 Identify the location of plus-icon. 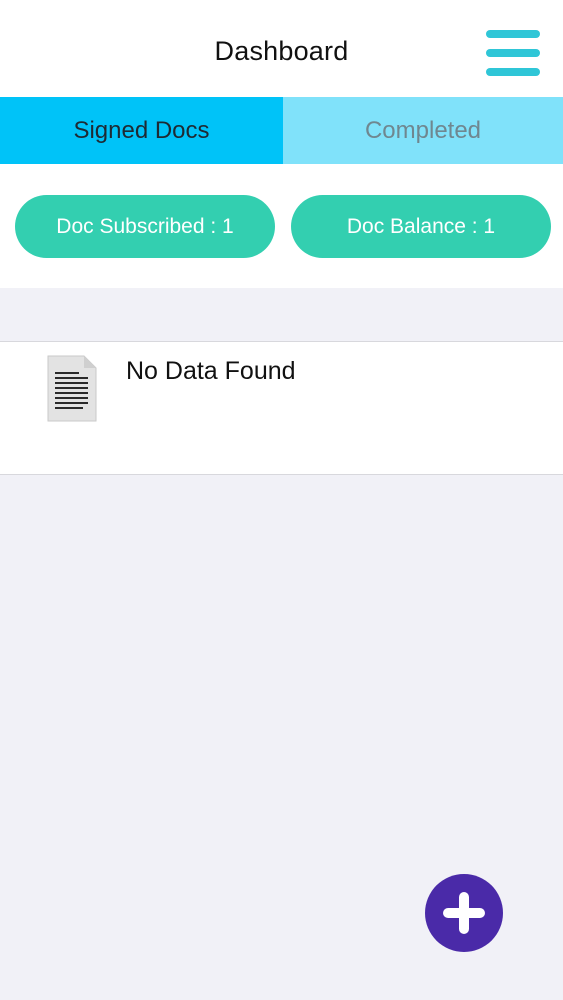
(464, 913).